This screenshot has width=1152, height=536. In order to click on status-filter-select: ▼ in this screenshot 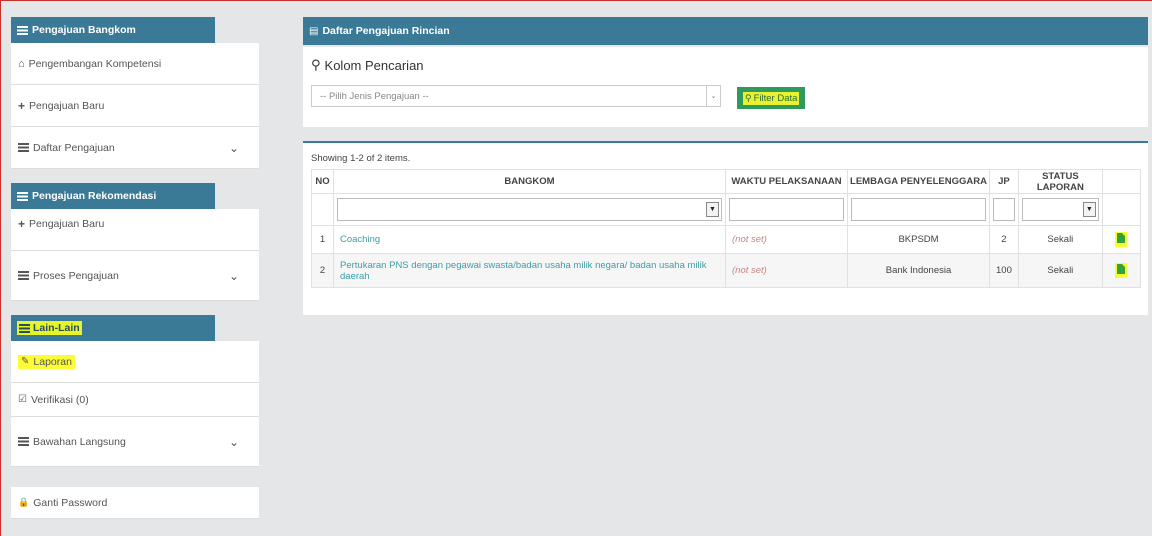, I will do `click(1060, 209)`.